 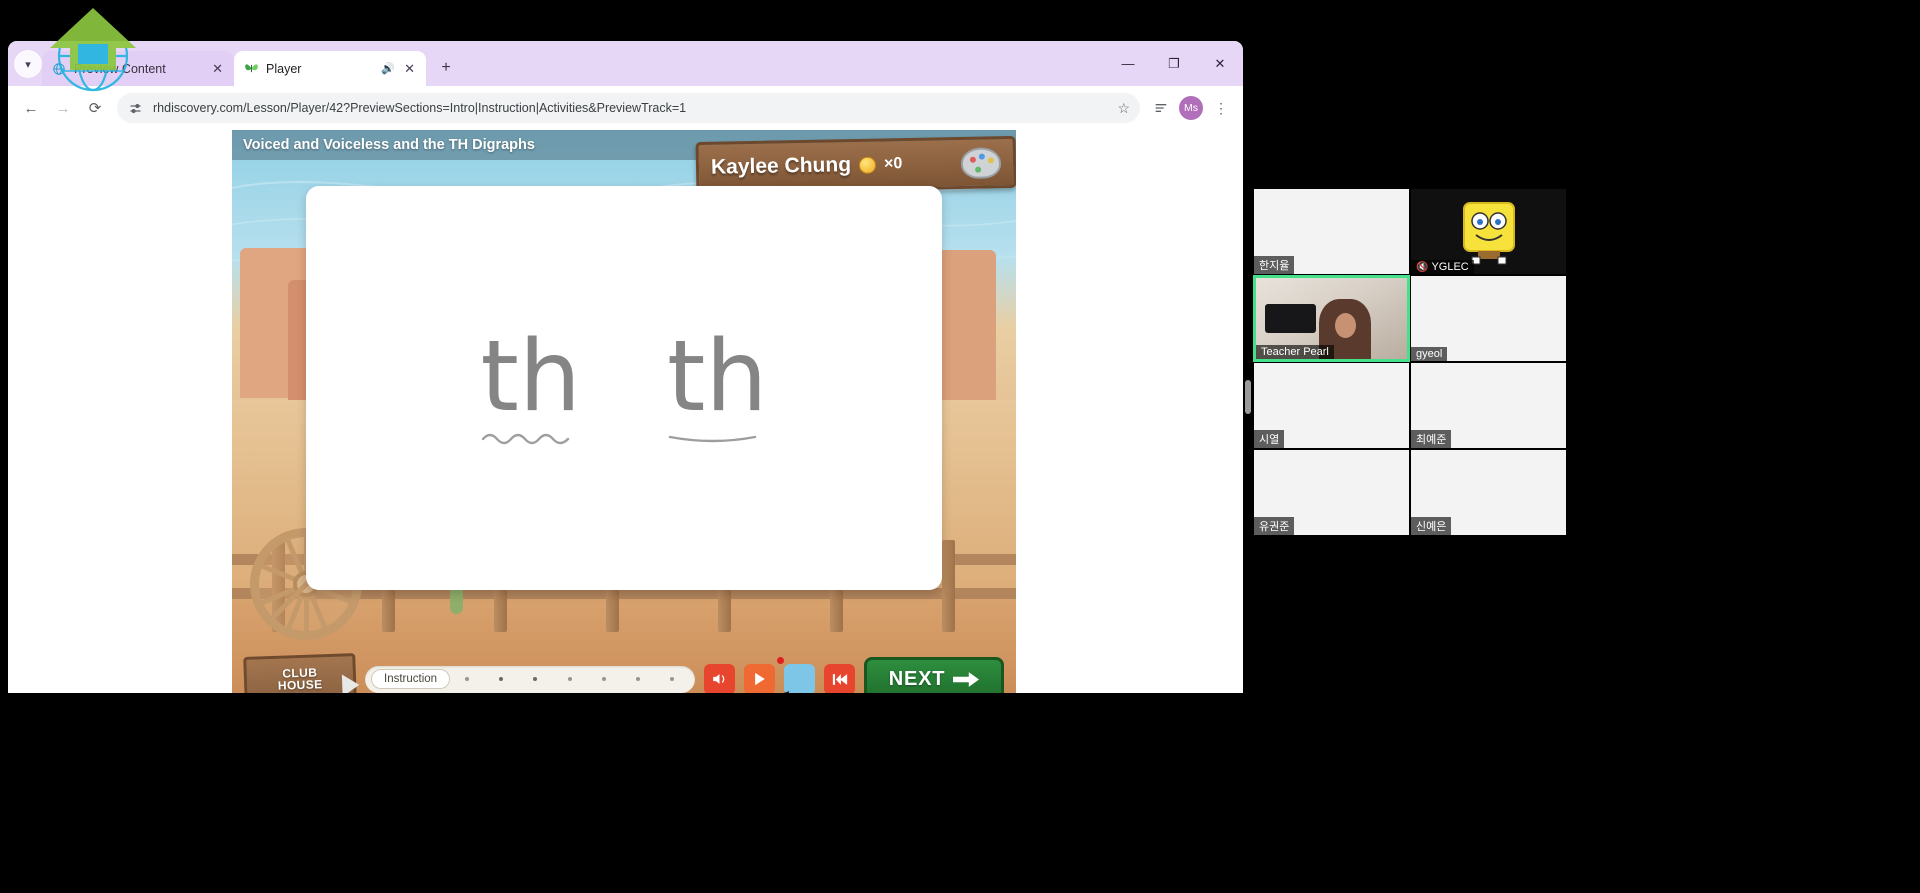 I want to click on clubhouse-button: CLUB HOUSE, so click(x=301, y=673).